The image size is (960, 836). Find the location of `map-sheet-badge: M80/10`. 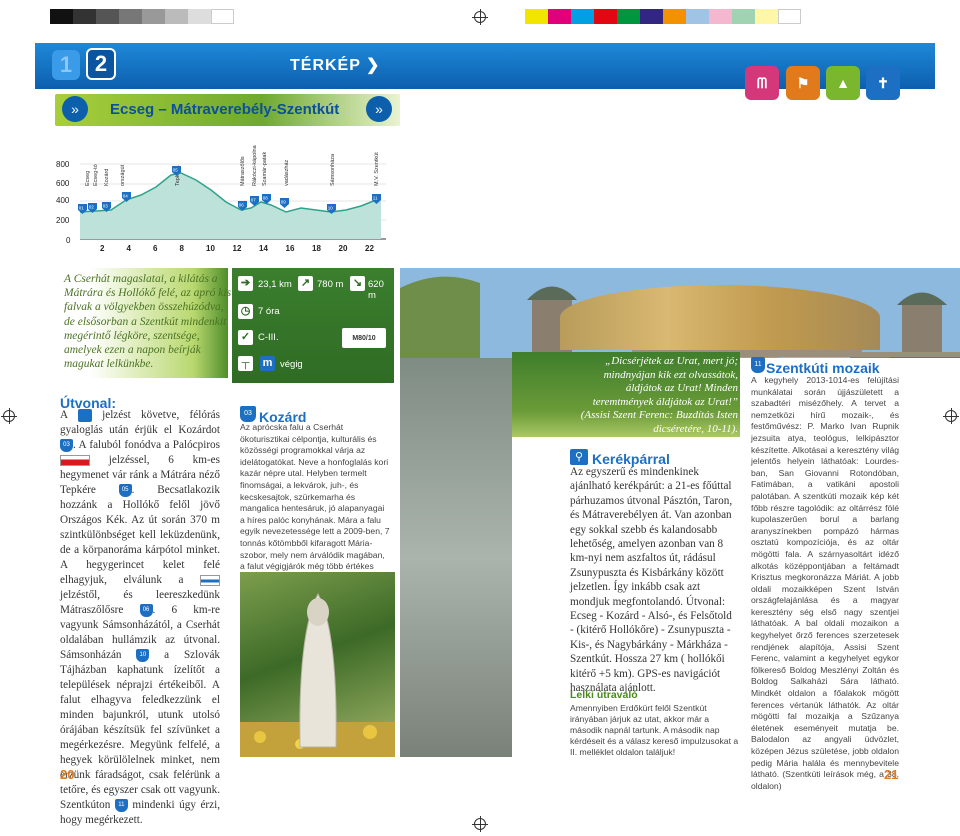

map-sheet-badge: M80/10 is located at coordinates (364, 338).